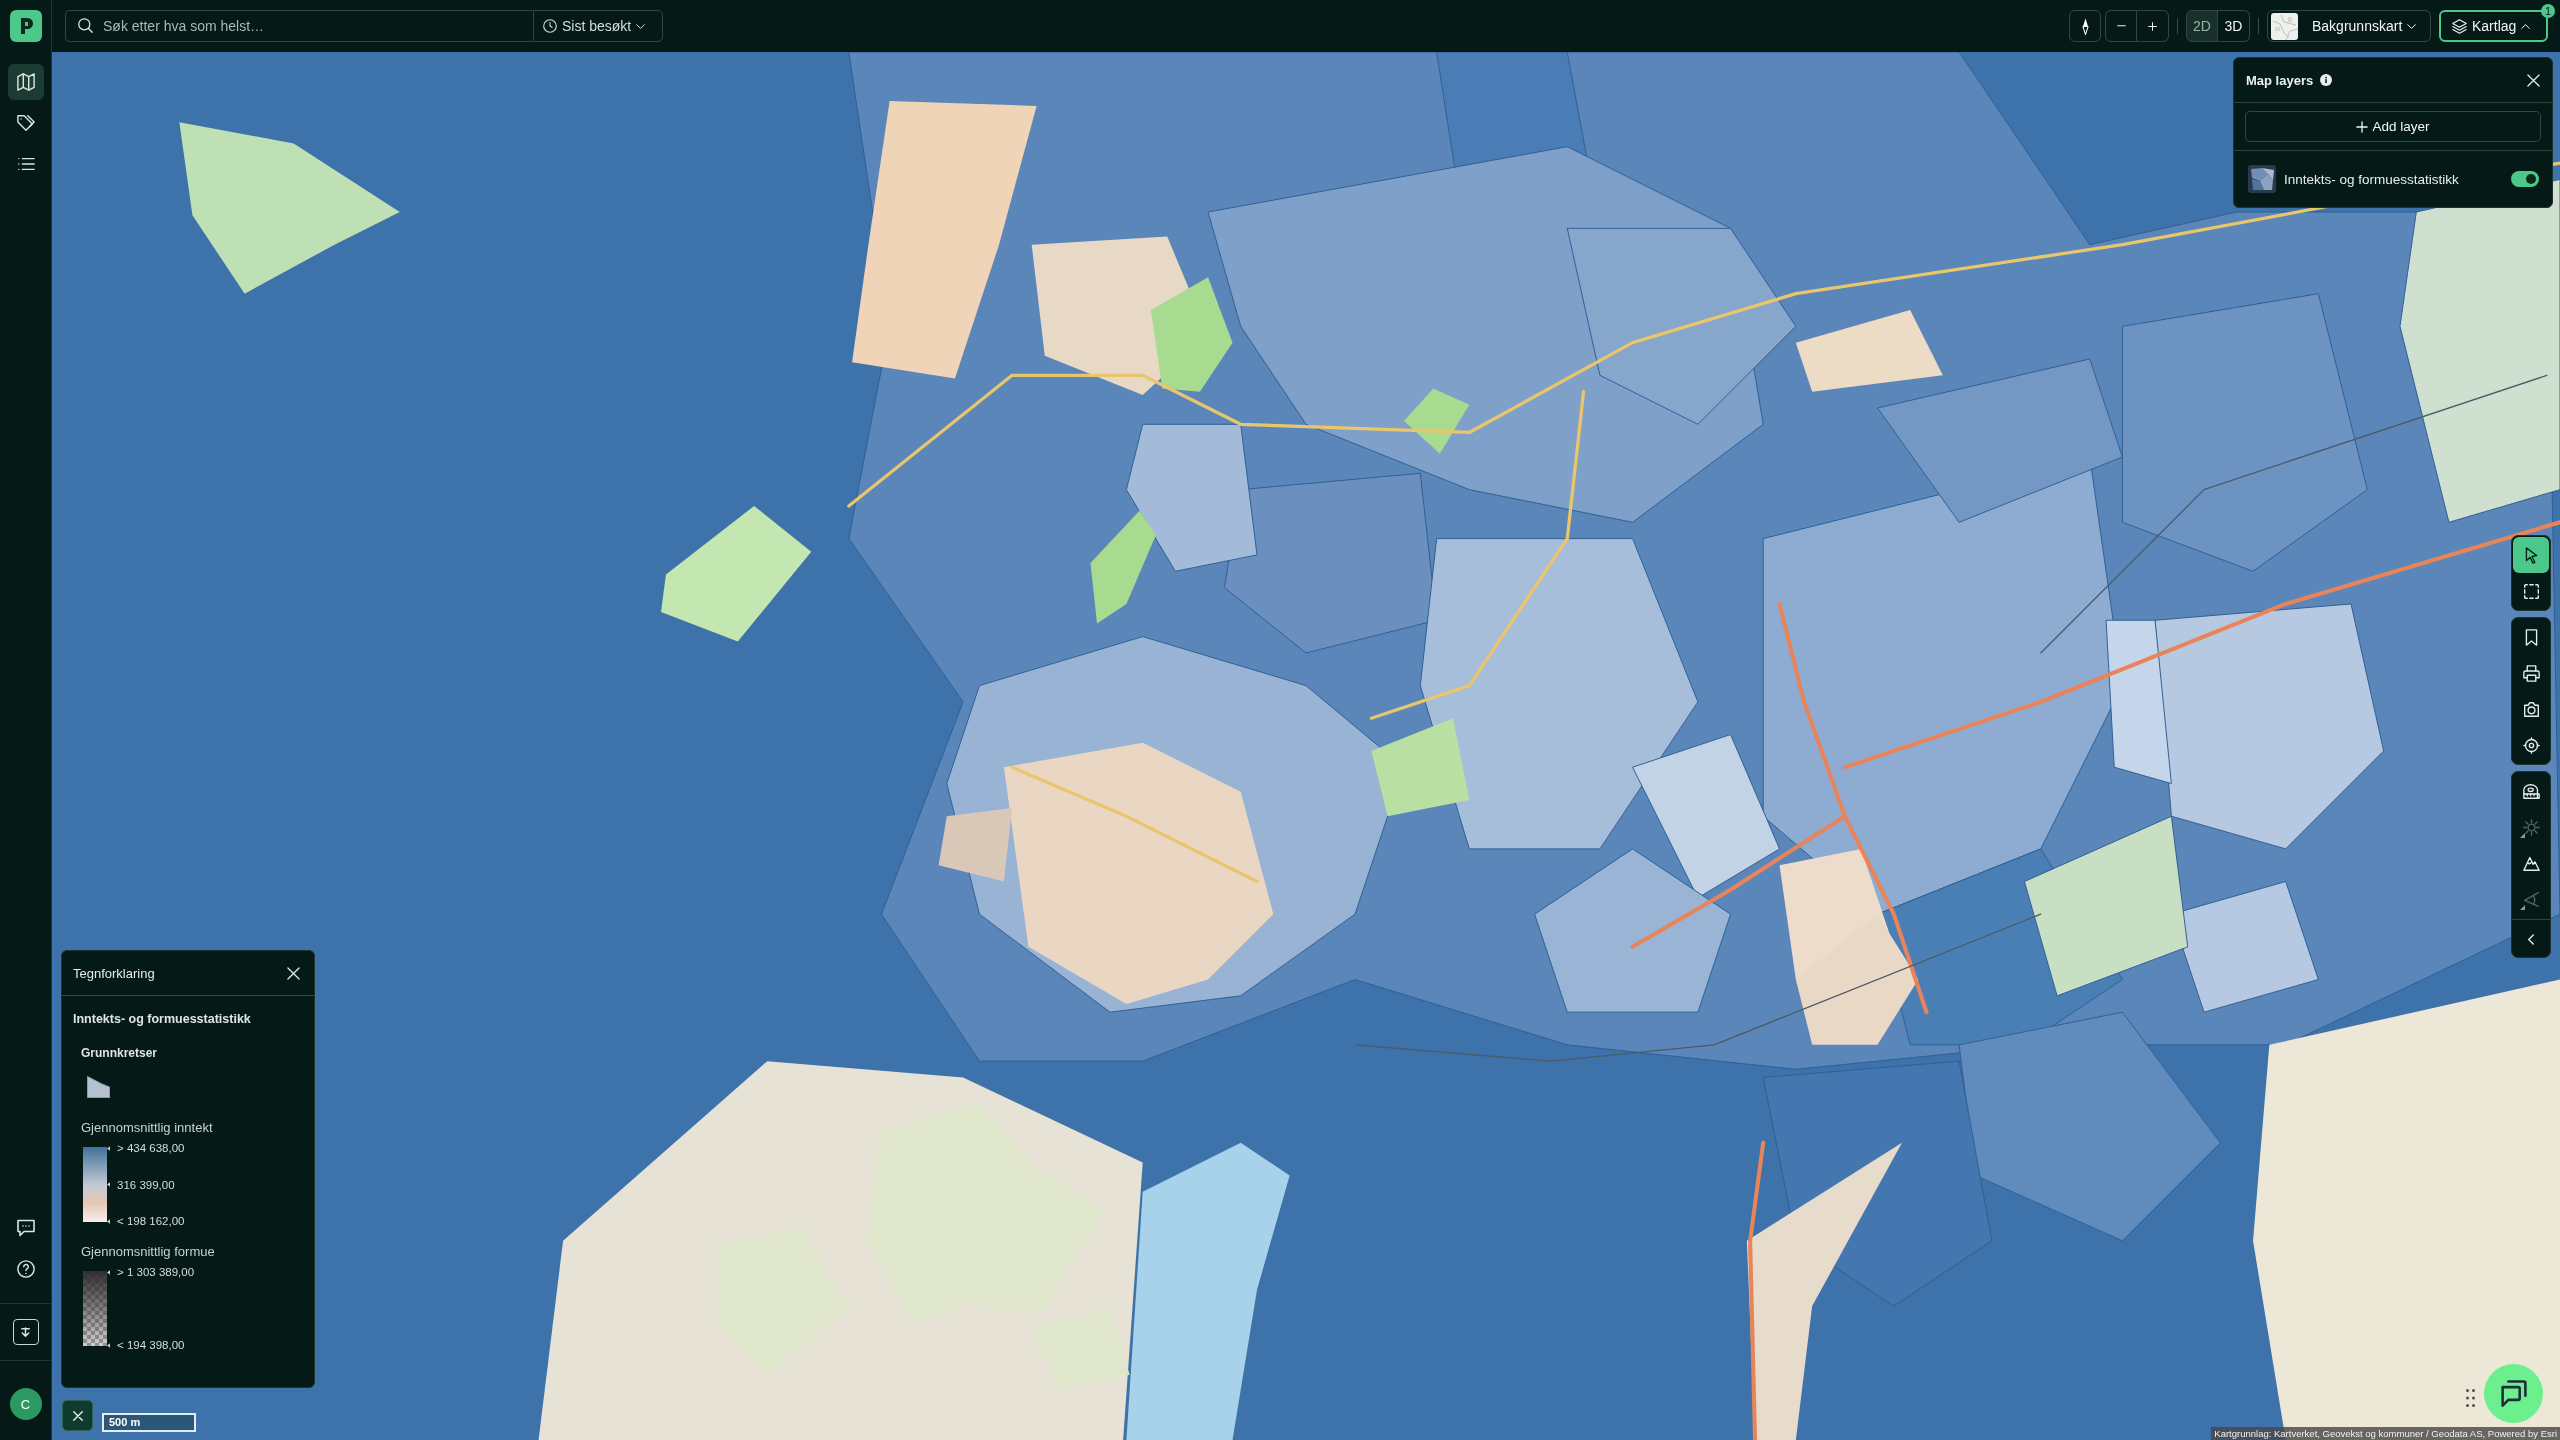 Image resolution: width=2560 pixels, height=1440 pixels. What do you see at coordinates (148, 1251) in the screenshot?
I see `legend-field-title: Gjennomsnittlig formue` at bounding box center [148, 1251].